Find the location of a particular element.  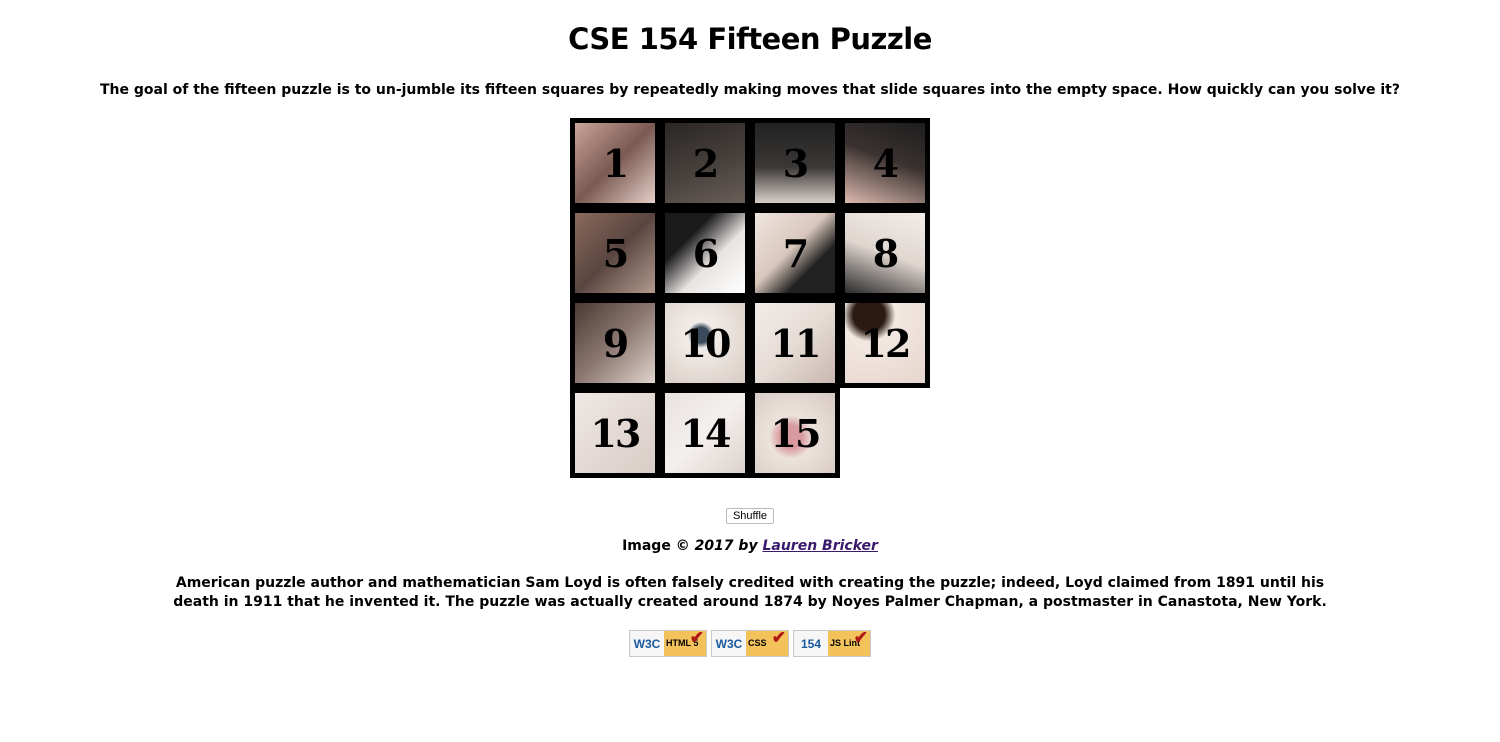

puzzle-tile-10: 10 is located at coordinates (705, 343).